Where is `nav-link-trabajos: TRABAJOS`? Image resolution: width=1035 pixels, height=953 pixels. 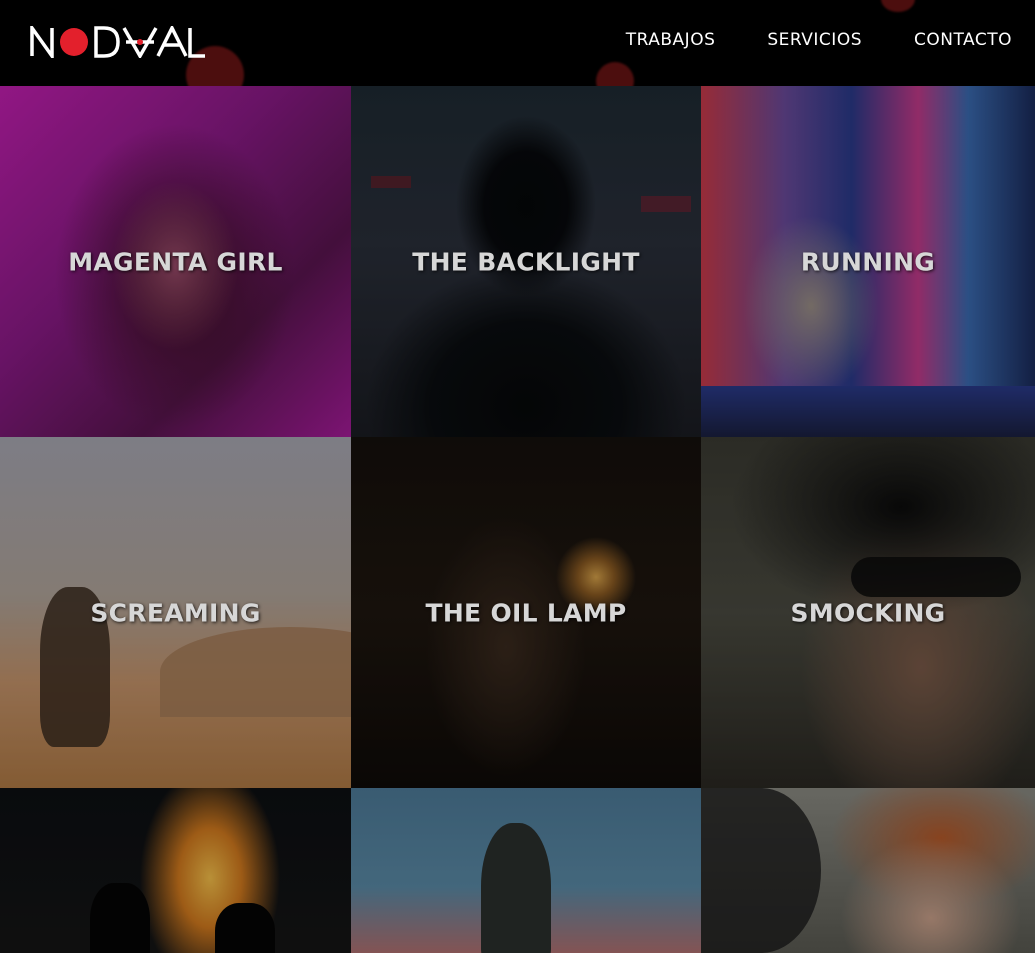 nav-link-trabajos: TRABAJOS is located at coordinates (671, 40).